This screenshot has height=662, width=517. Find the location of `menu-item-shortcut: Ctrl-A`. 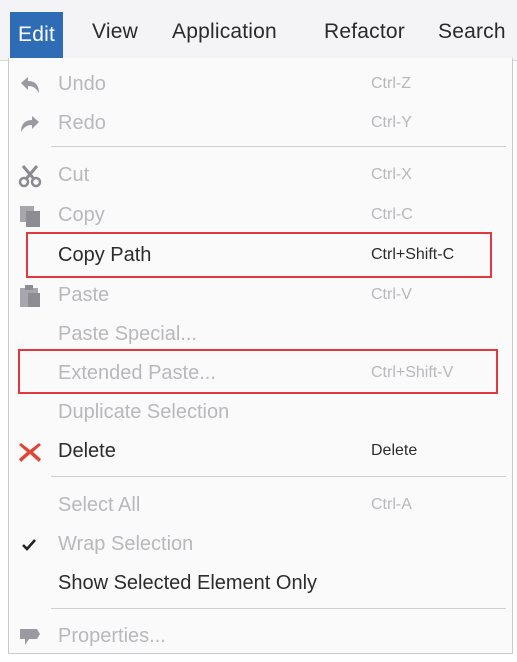

menu-item-shortcut: Ctrl-A is located at coordinates (391, 504).